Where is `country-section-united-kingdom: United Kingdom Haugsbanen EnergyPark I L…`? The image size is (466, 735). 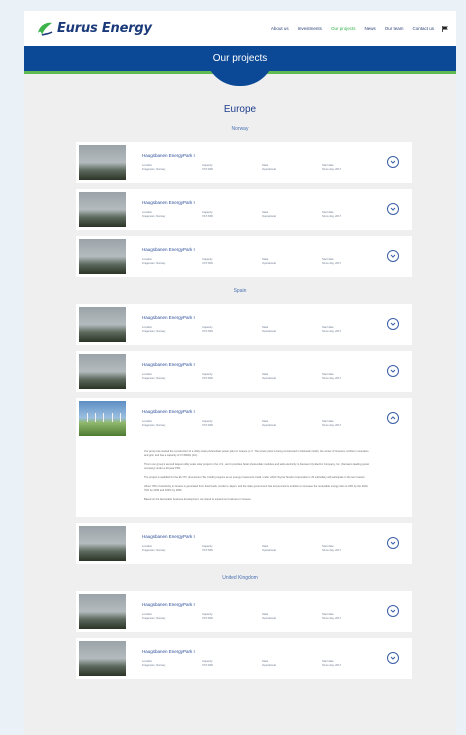
country-section-united-kingdom: United Kingdom Haugsbanen EnergyPark I L… is located at coordinates (240, 627).